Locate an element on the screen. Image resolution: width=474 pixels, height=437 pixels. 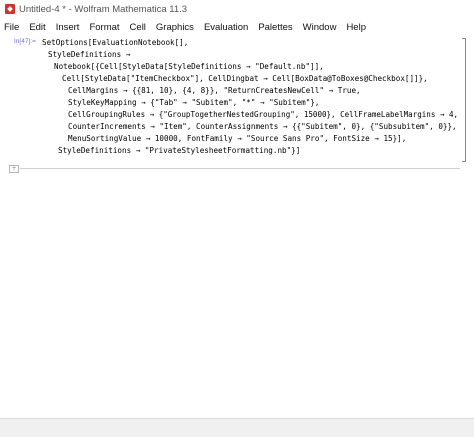
status-bar is located at coordinates (237, 427).